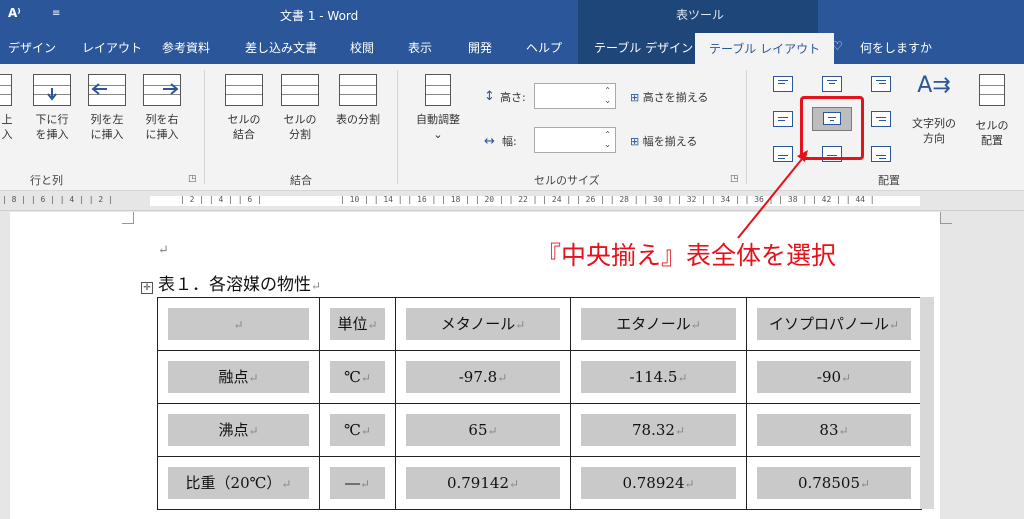 The image size is (1024, 519). Describe the element at coordinates (357, 483) in the screenshot. I see `table-cell: ―↵` at that location.